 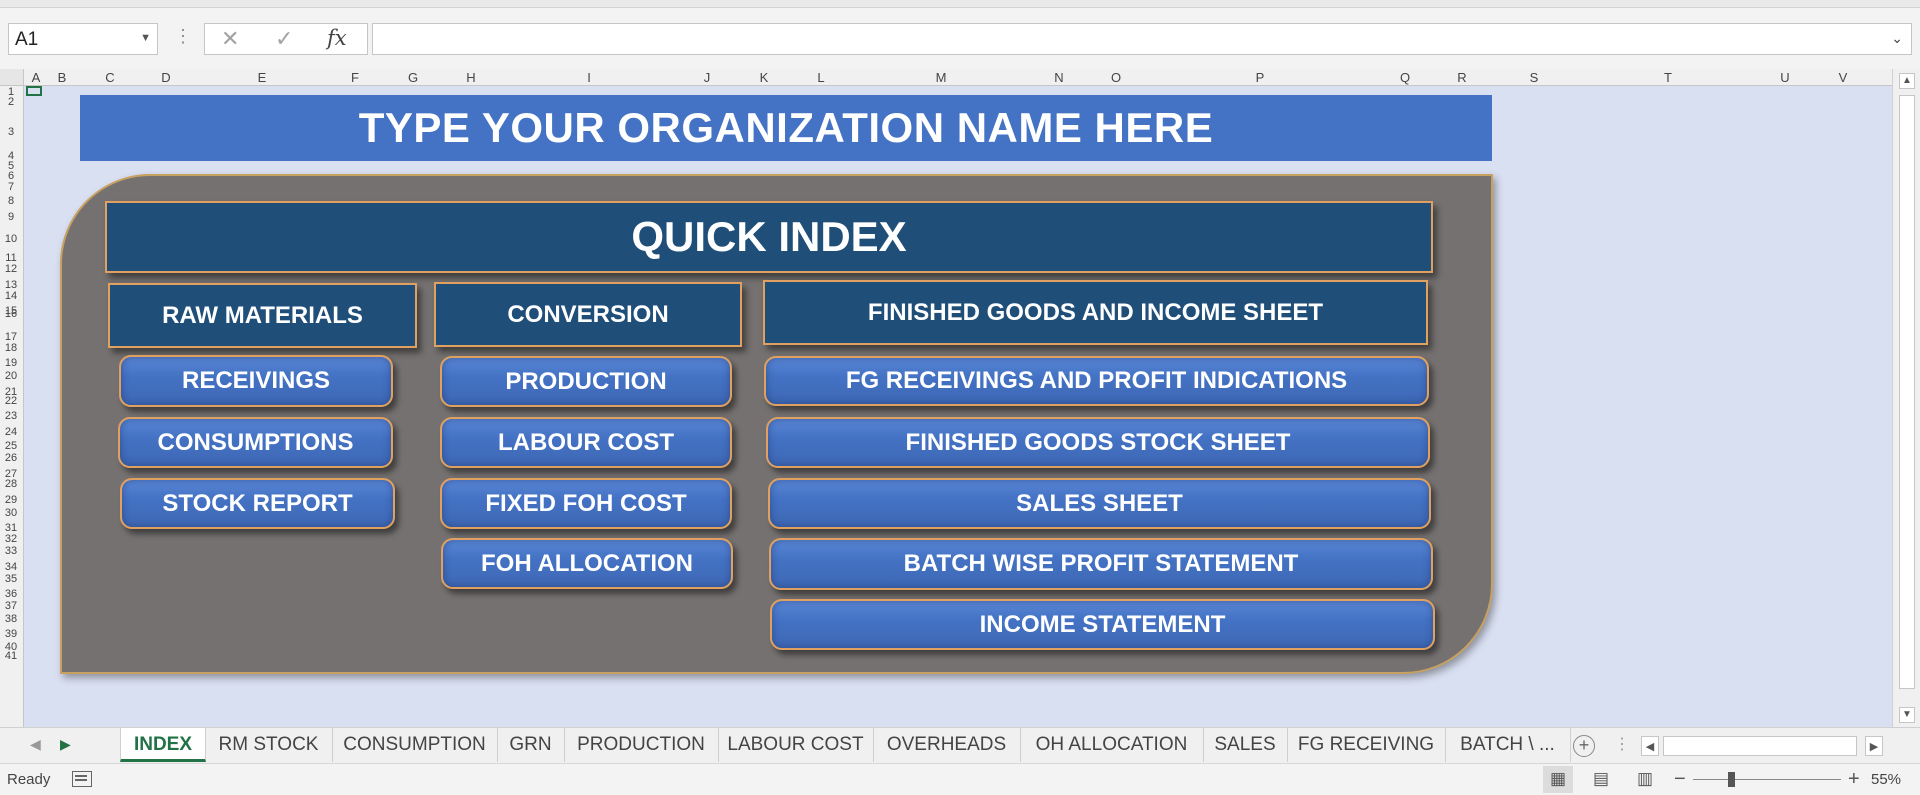 I want to click on labour-cost-button: LABOUR COST, so click(x=586, y=442).